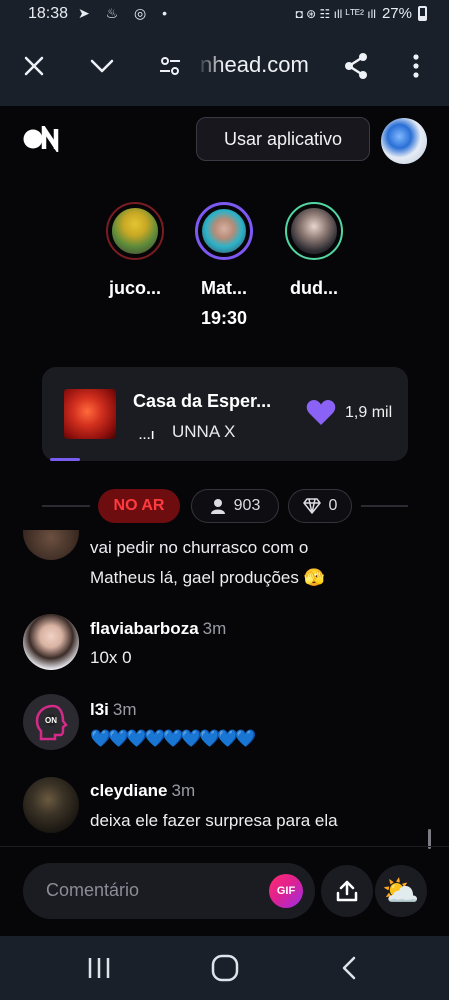 The height and width of the screenshot is (1000, 449). Describe the element at coordinates (224, 846) in the screenshot. I see `footer-divider` at that location.